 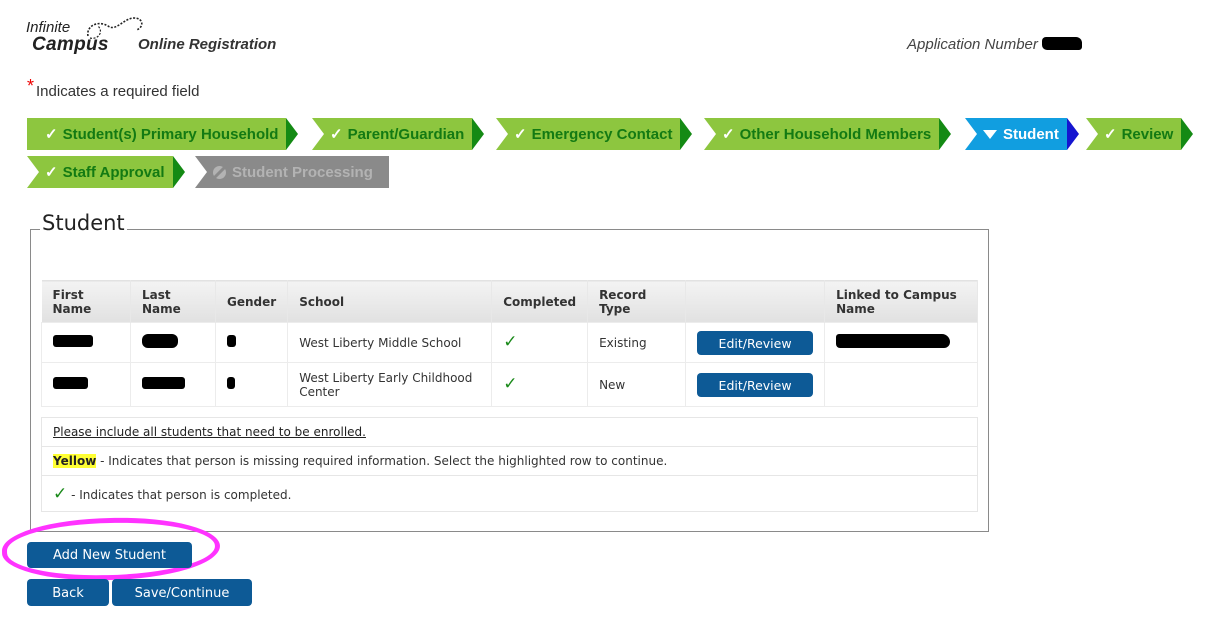 I want to click on save-continue-button: Save/Continue, so click(x=182, y=592).